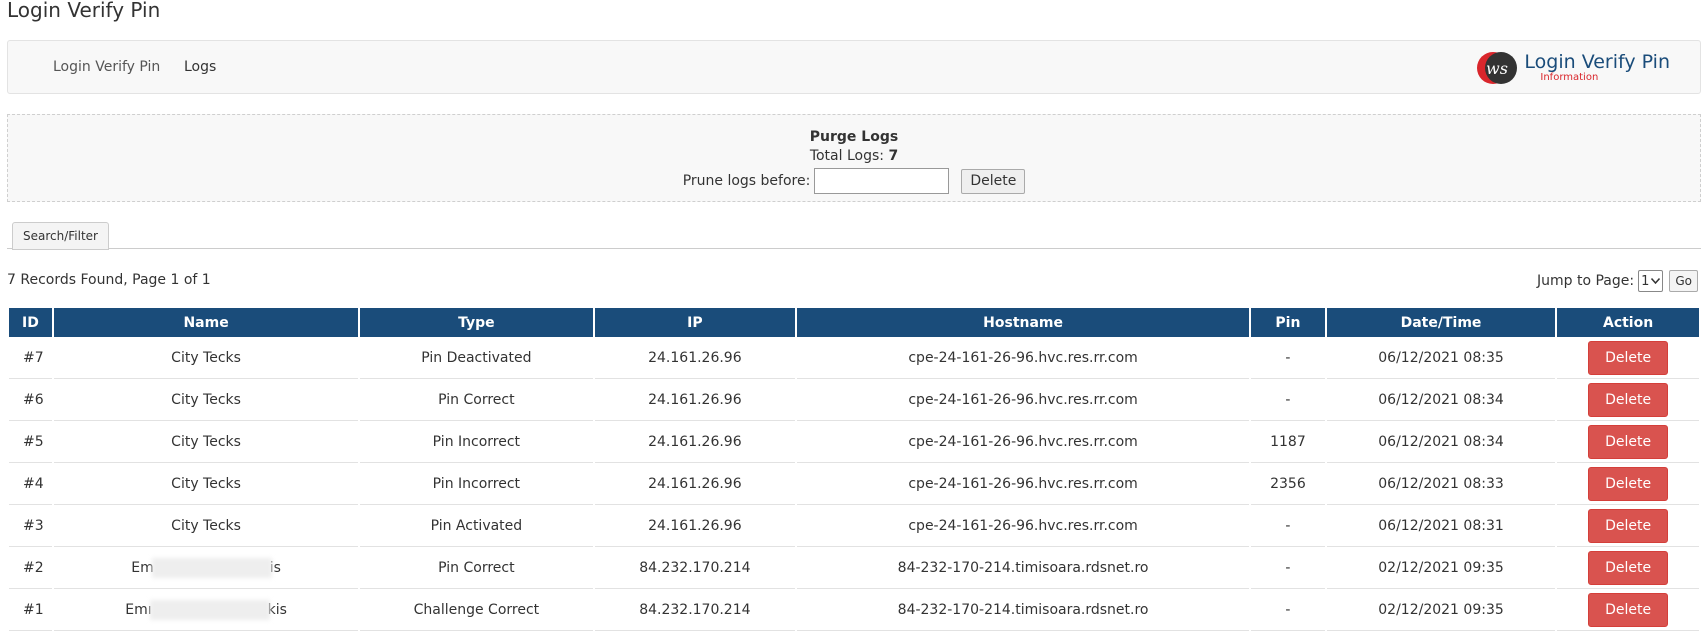  Describe the element at coordinates (30, 358) in the screenshot. I see `cell-id: #7` at that location.